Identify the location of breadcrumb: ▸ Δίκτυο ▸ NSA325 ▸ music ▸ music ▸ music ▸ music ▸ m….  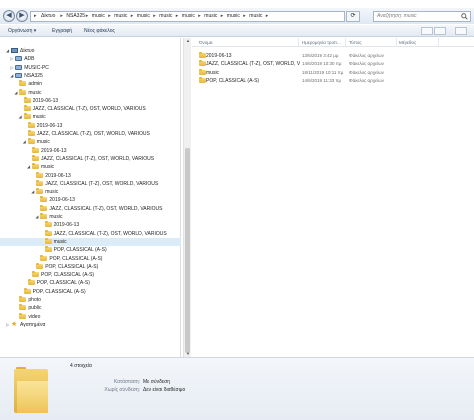
(187, 16).